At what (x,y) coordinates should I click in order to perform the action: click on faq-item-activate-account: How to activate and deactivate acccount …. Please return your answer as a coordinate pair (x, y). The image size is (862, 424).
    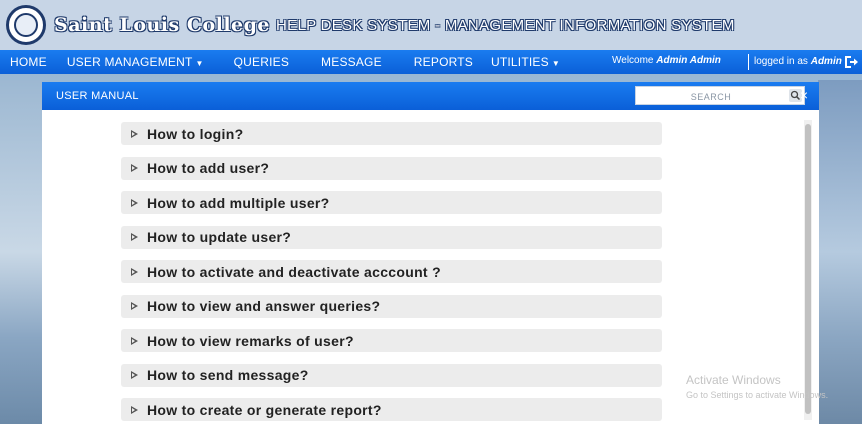
    Looking at the image, I should click on (391, 271).